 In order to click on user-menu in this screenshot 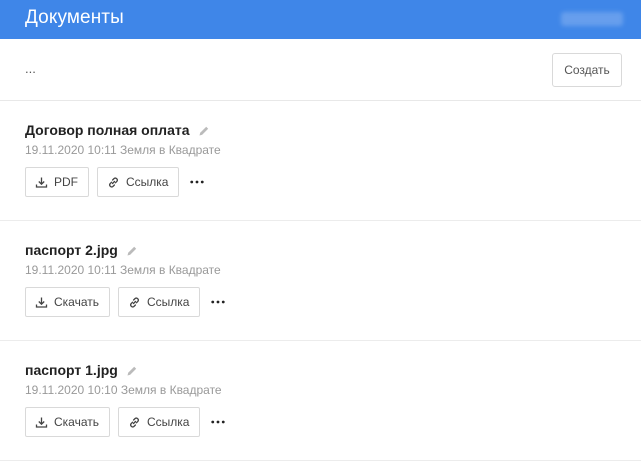, I will do `click(592, 19)`.